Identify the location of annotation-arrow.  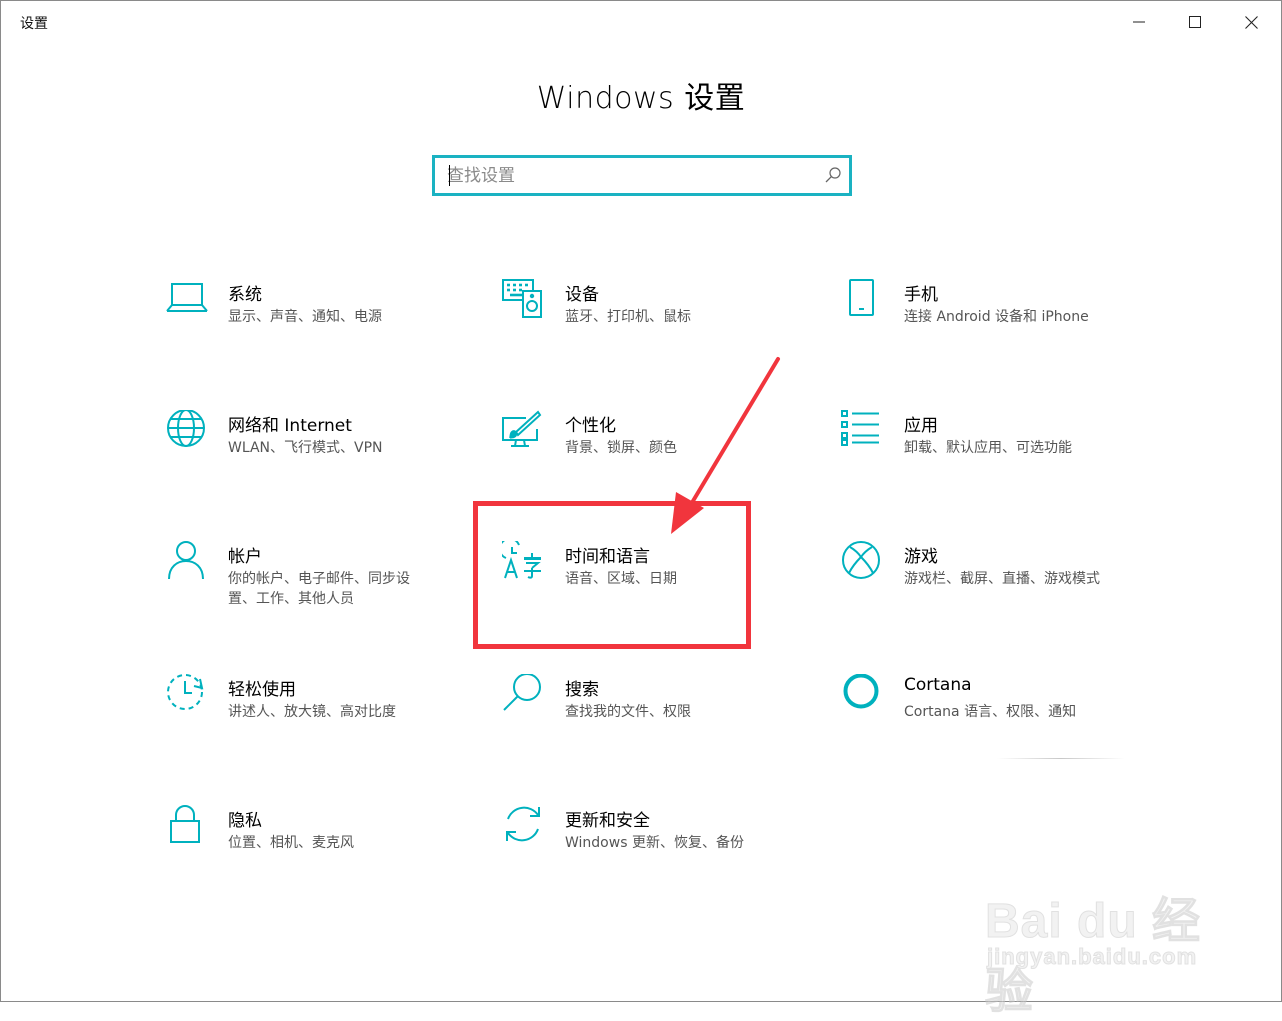
(725, 445).